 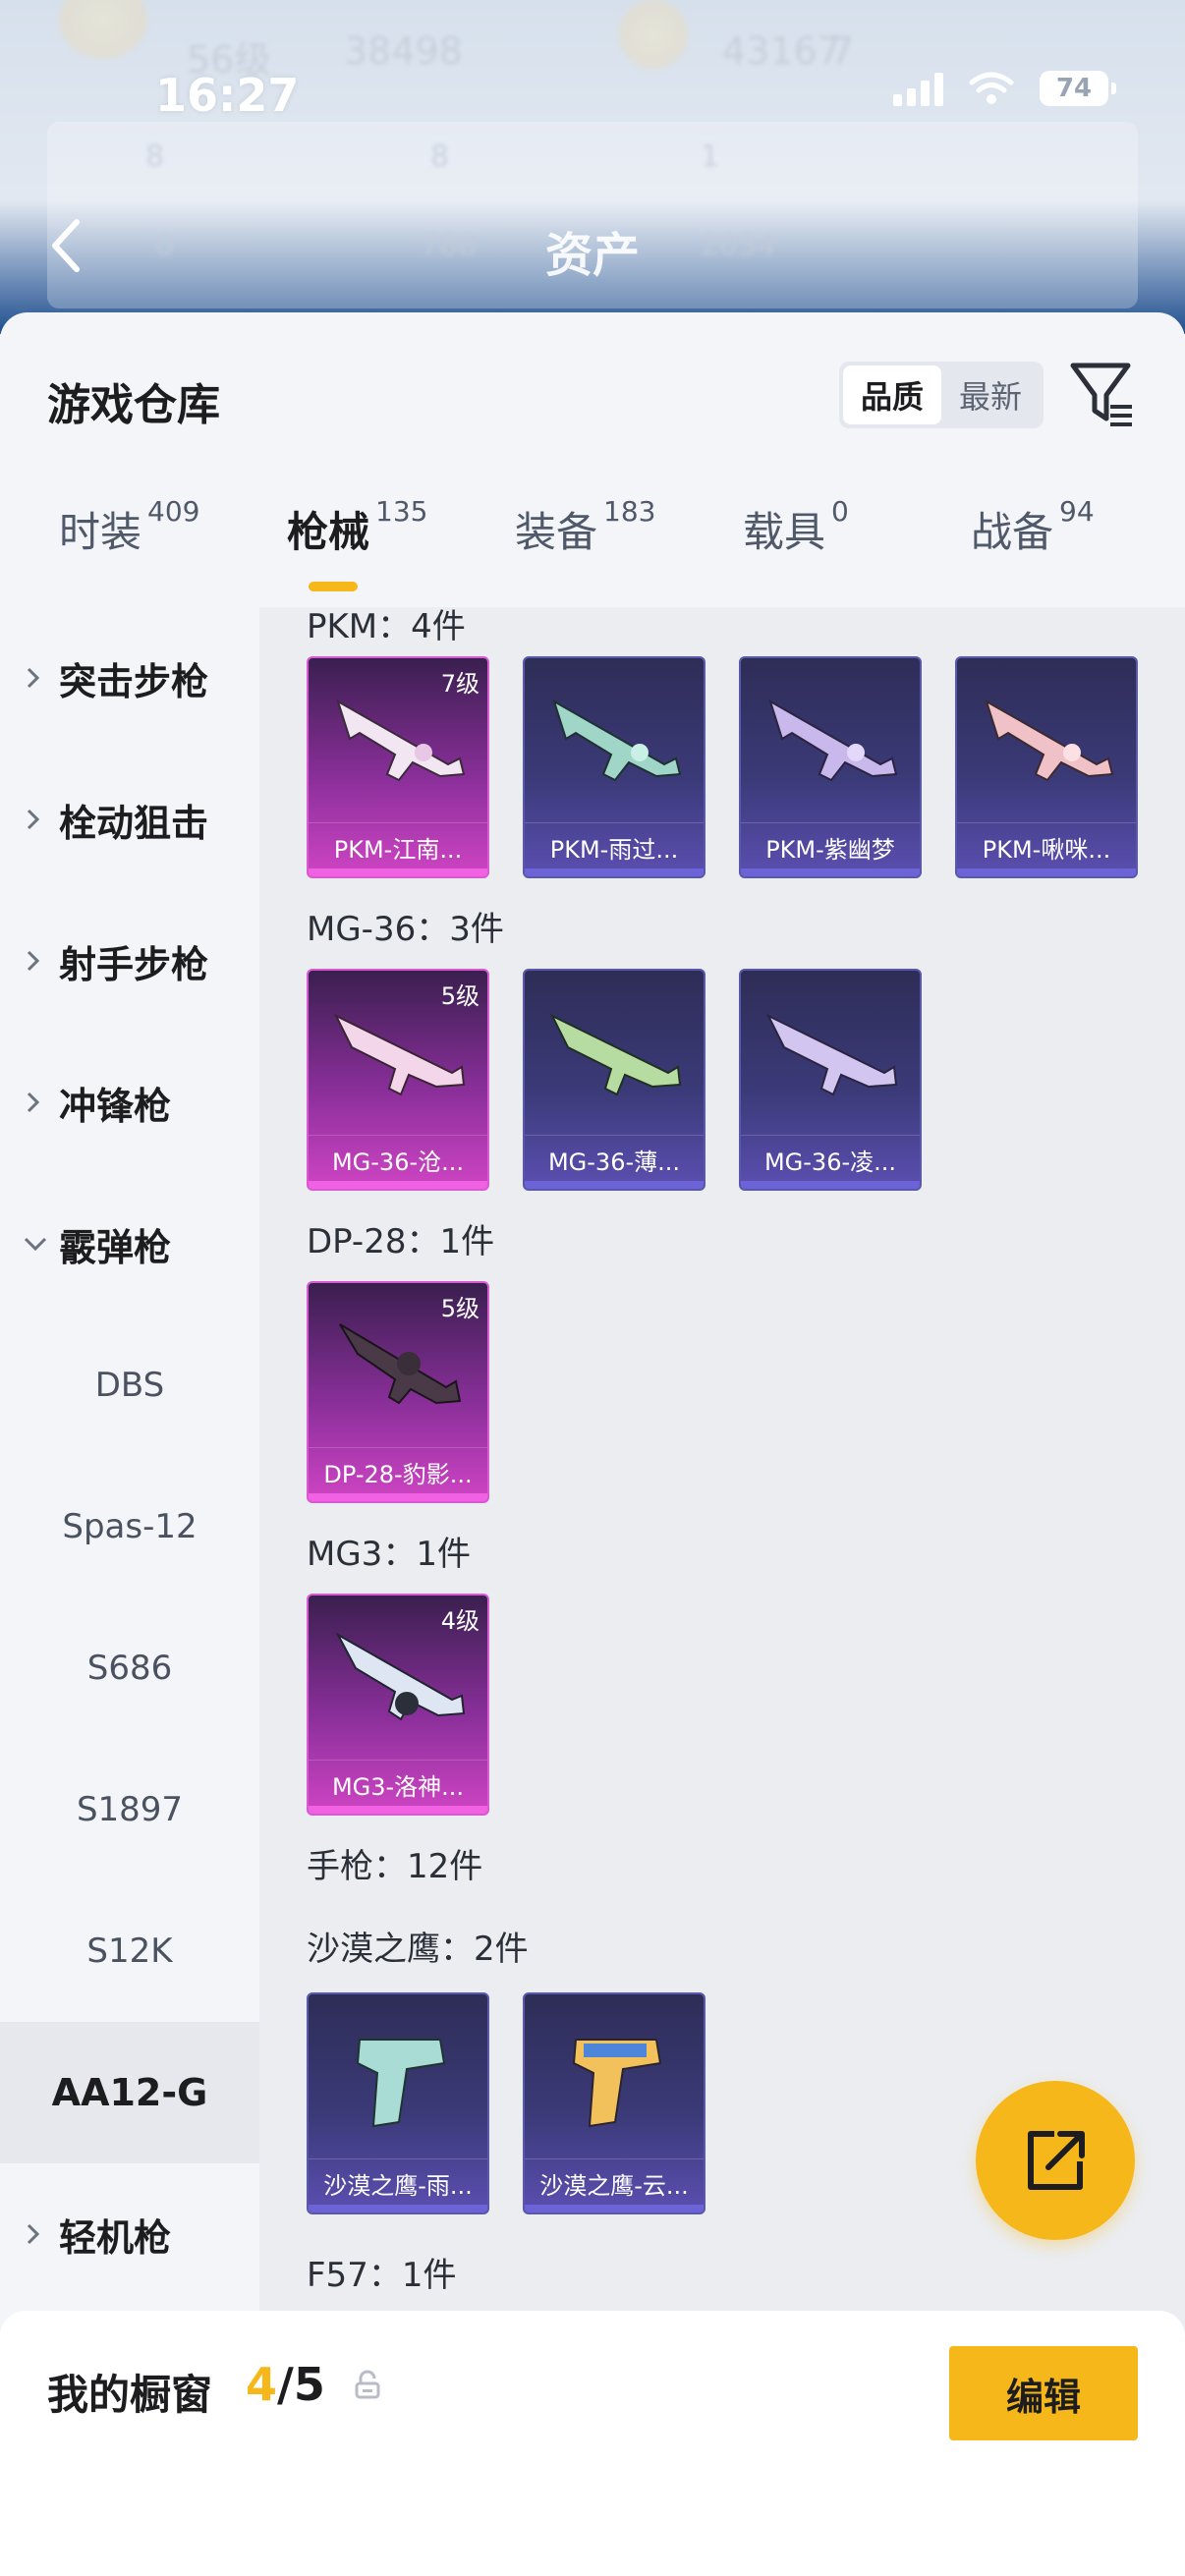 What do you see at coordinates (357, 527) in the screenshot?
I see `tab-firearms: 枪械 135` at bounding box center [357, 527].